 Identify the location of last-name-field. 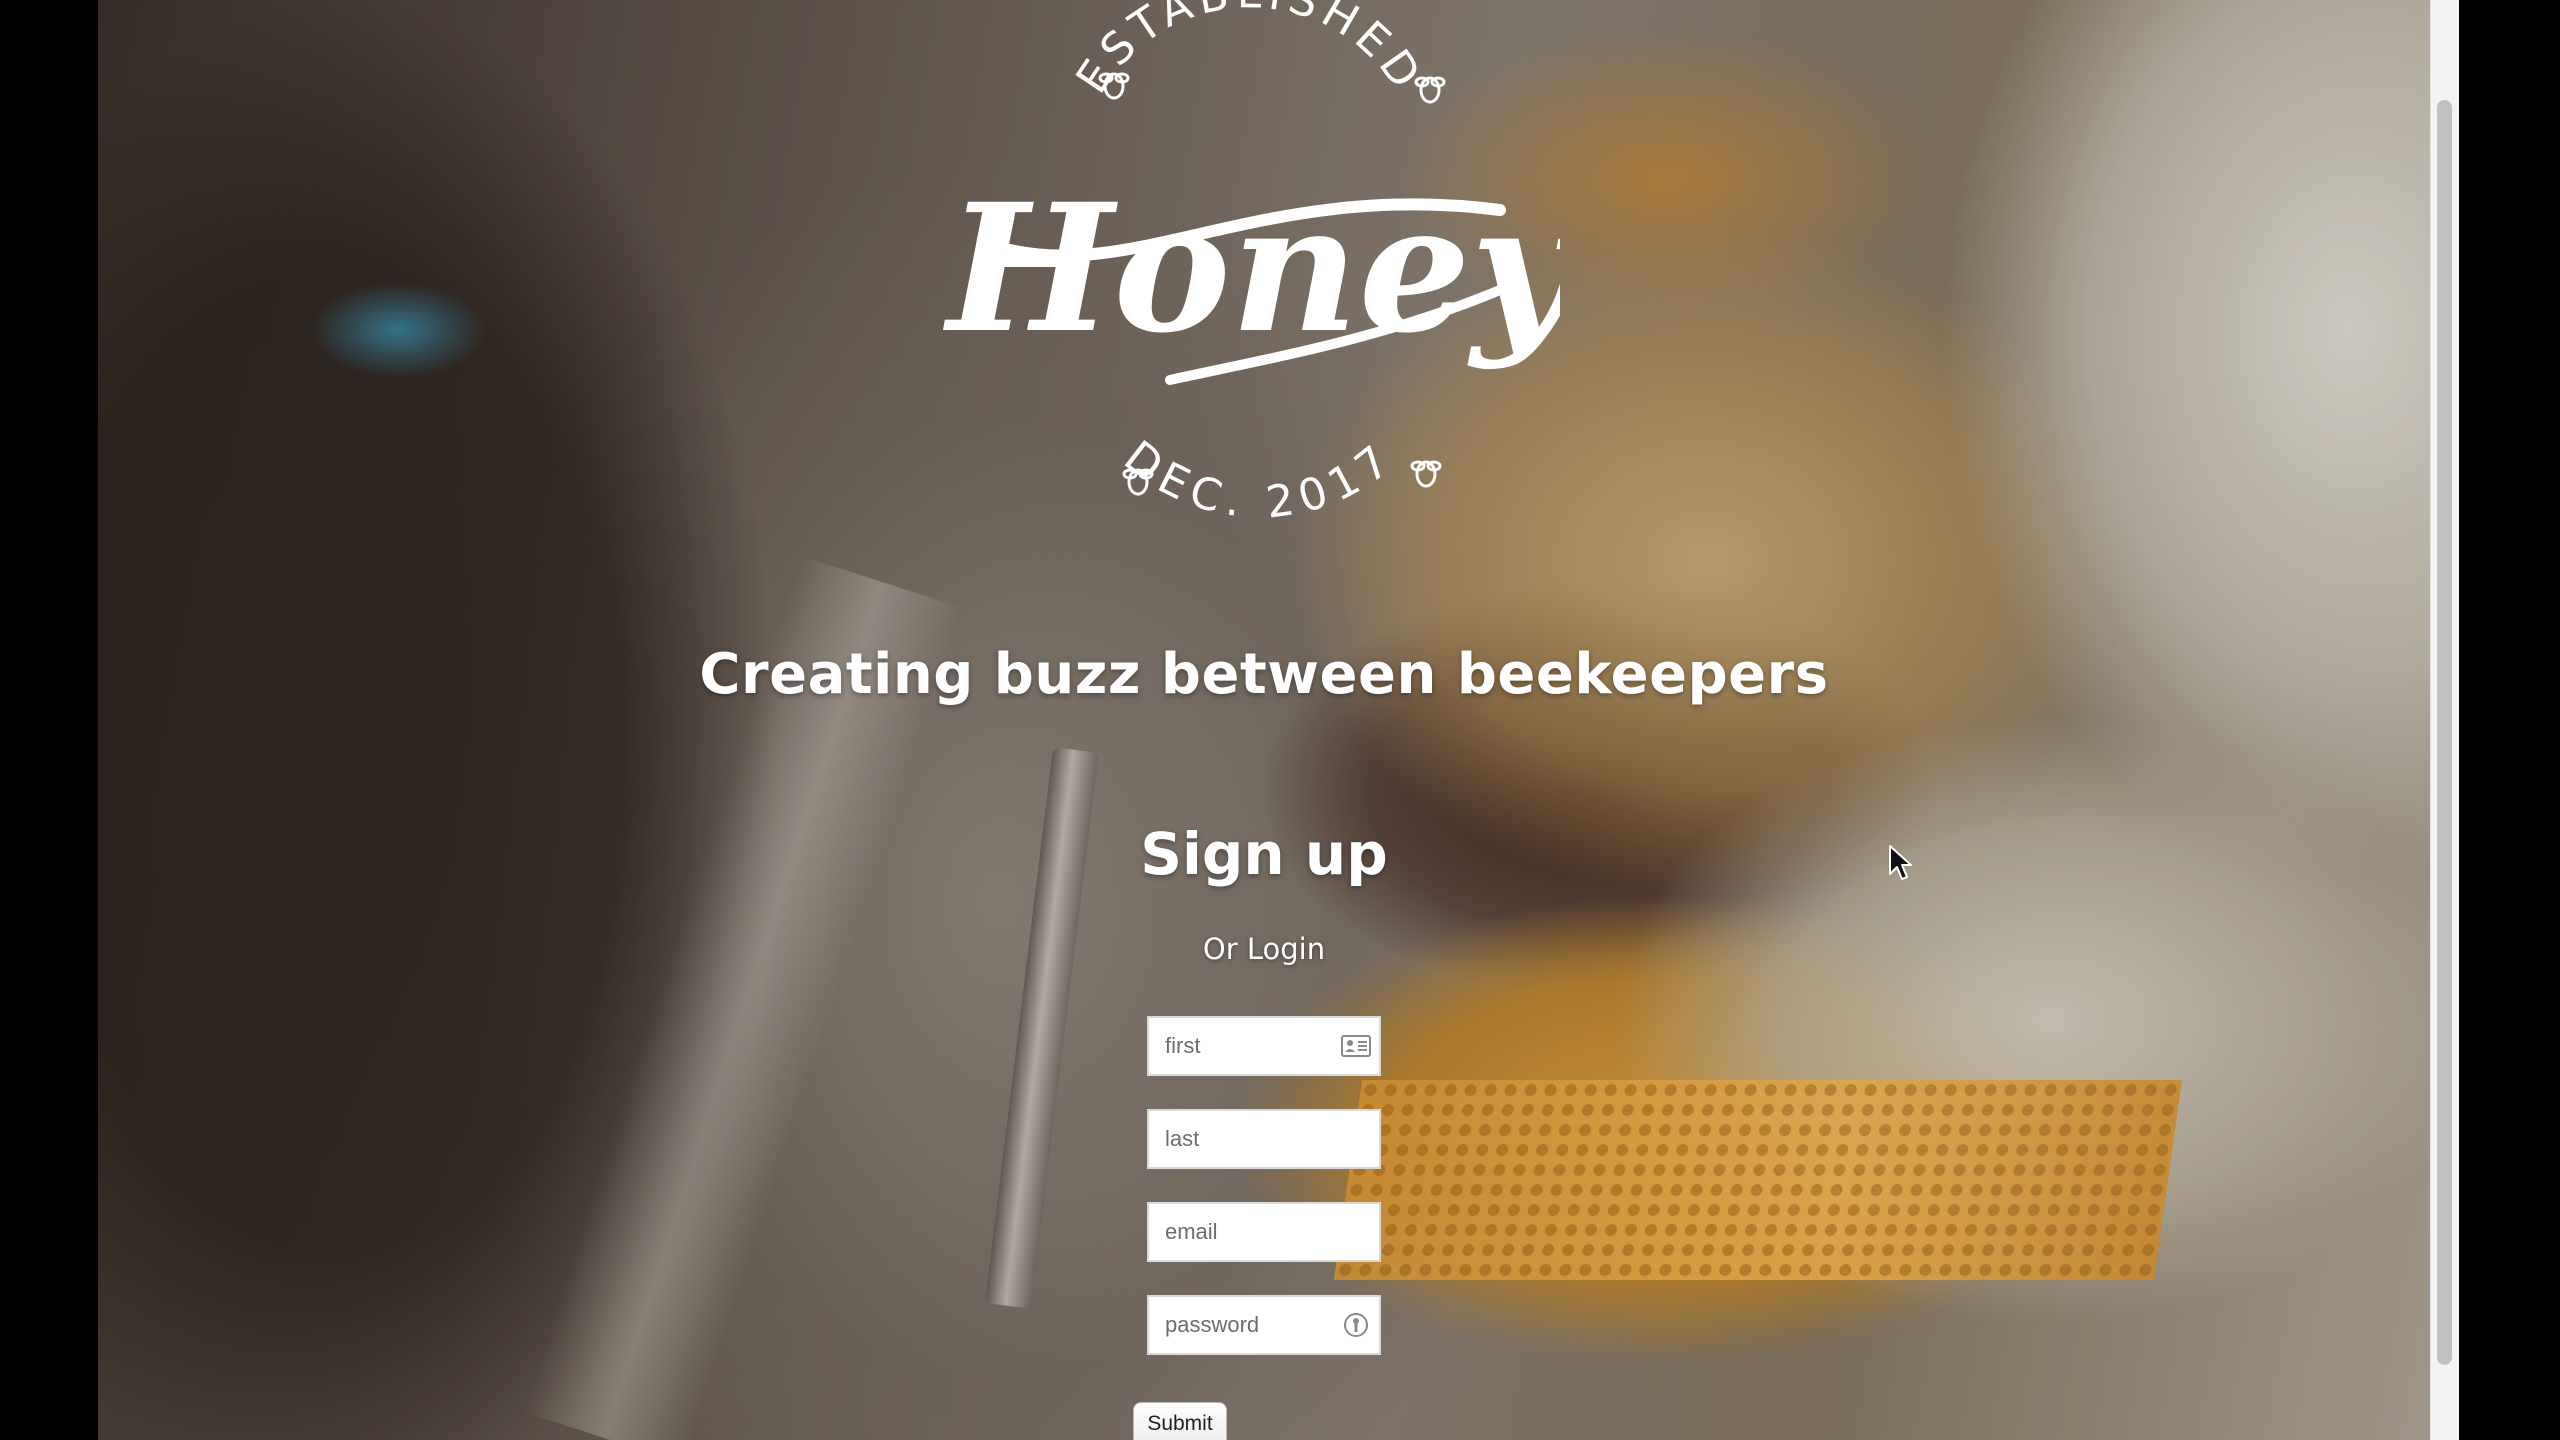
(1264, 1139).